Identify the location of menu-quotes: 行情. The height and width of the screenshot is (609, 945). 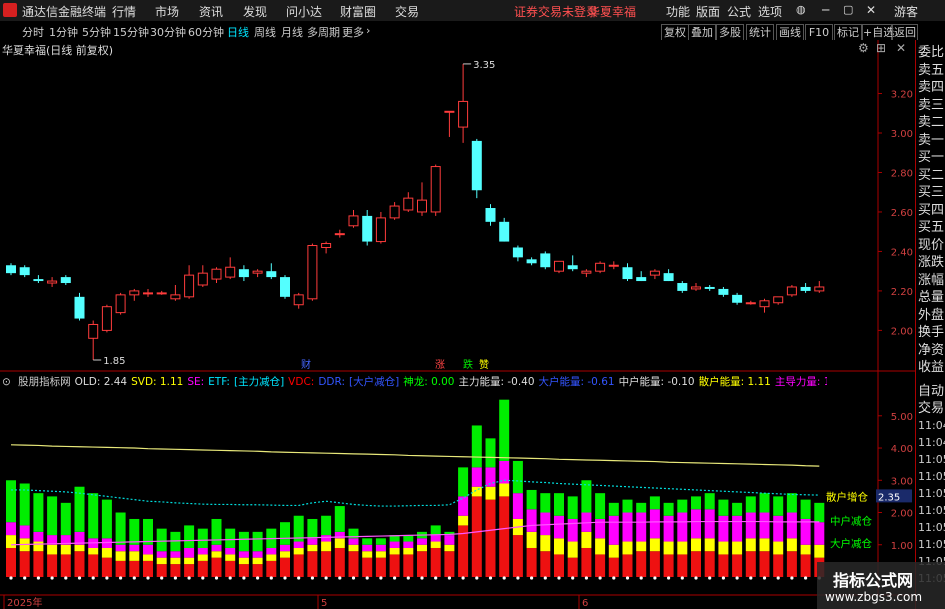
(124, 11).